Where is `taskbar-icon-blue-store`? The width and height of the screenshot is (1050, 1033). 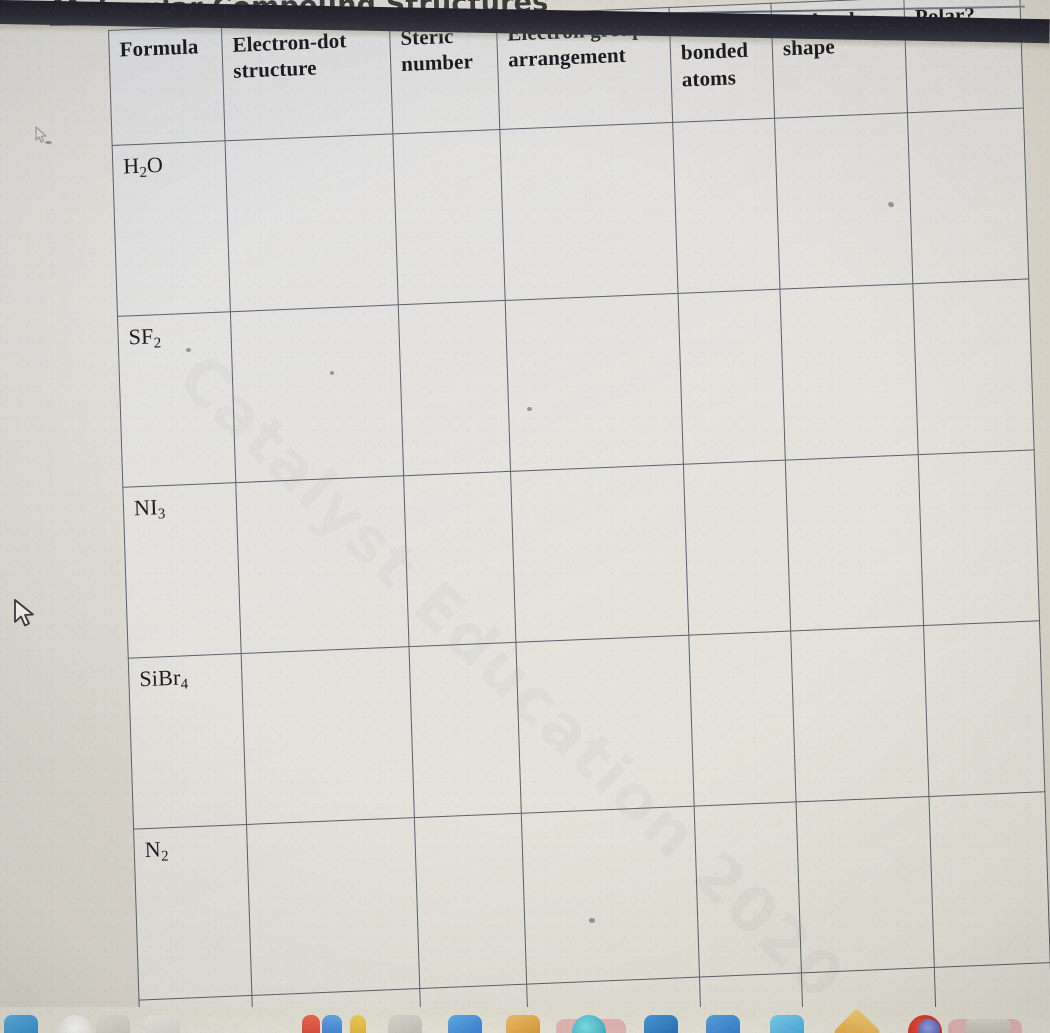
taskbar-icon-blue-store is located at coordinates (661, 1024).